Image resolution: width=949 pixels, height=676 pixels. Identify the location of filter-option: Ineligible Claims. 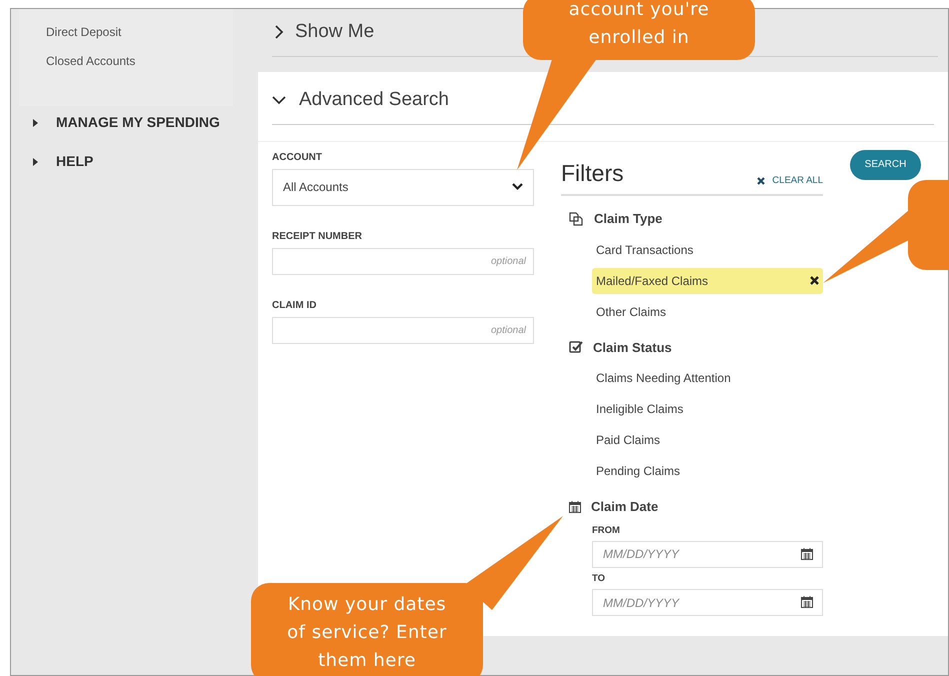
(707, 409).